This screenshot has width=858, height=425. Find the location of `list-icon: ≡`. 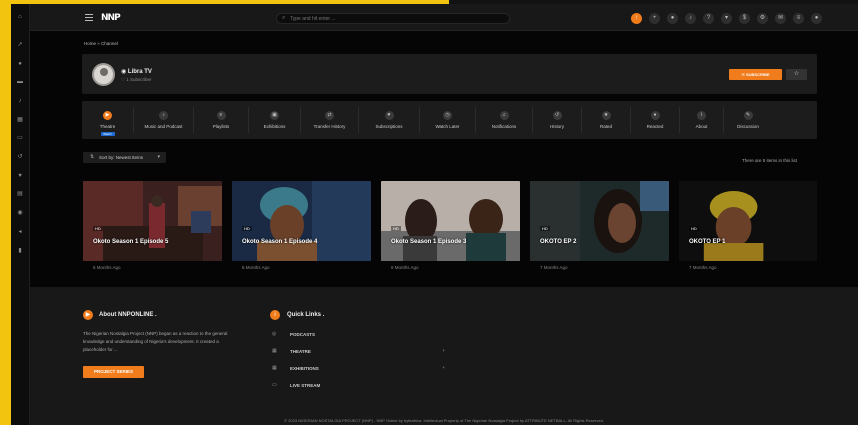

list-icon: ≡ is located at coordinates (221, 115).